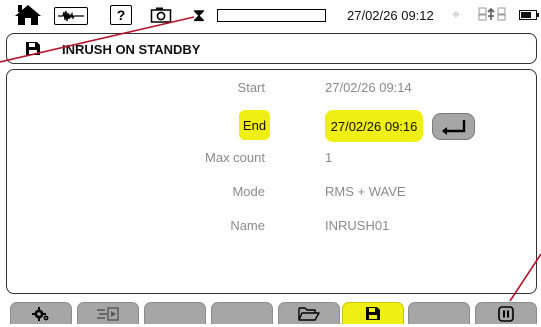 The width and height of the screenshot is (541, 327). I want to click on enter-icon, so click(454, 127).